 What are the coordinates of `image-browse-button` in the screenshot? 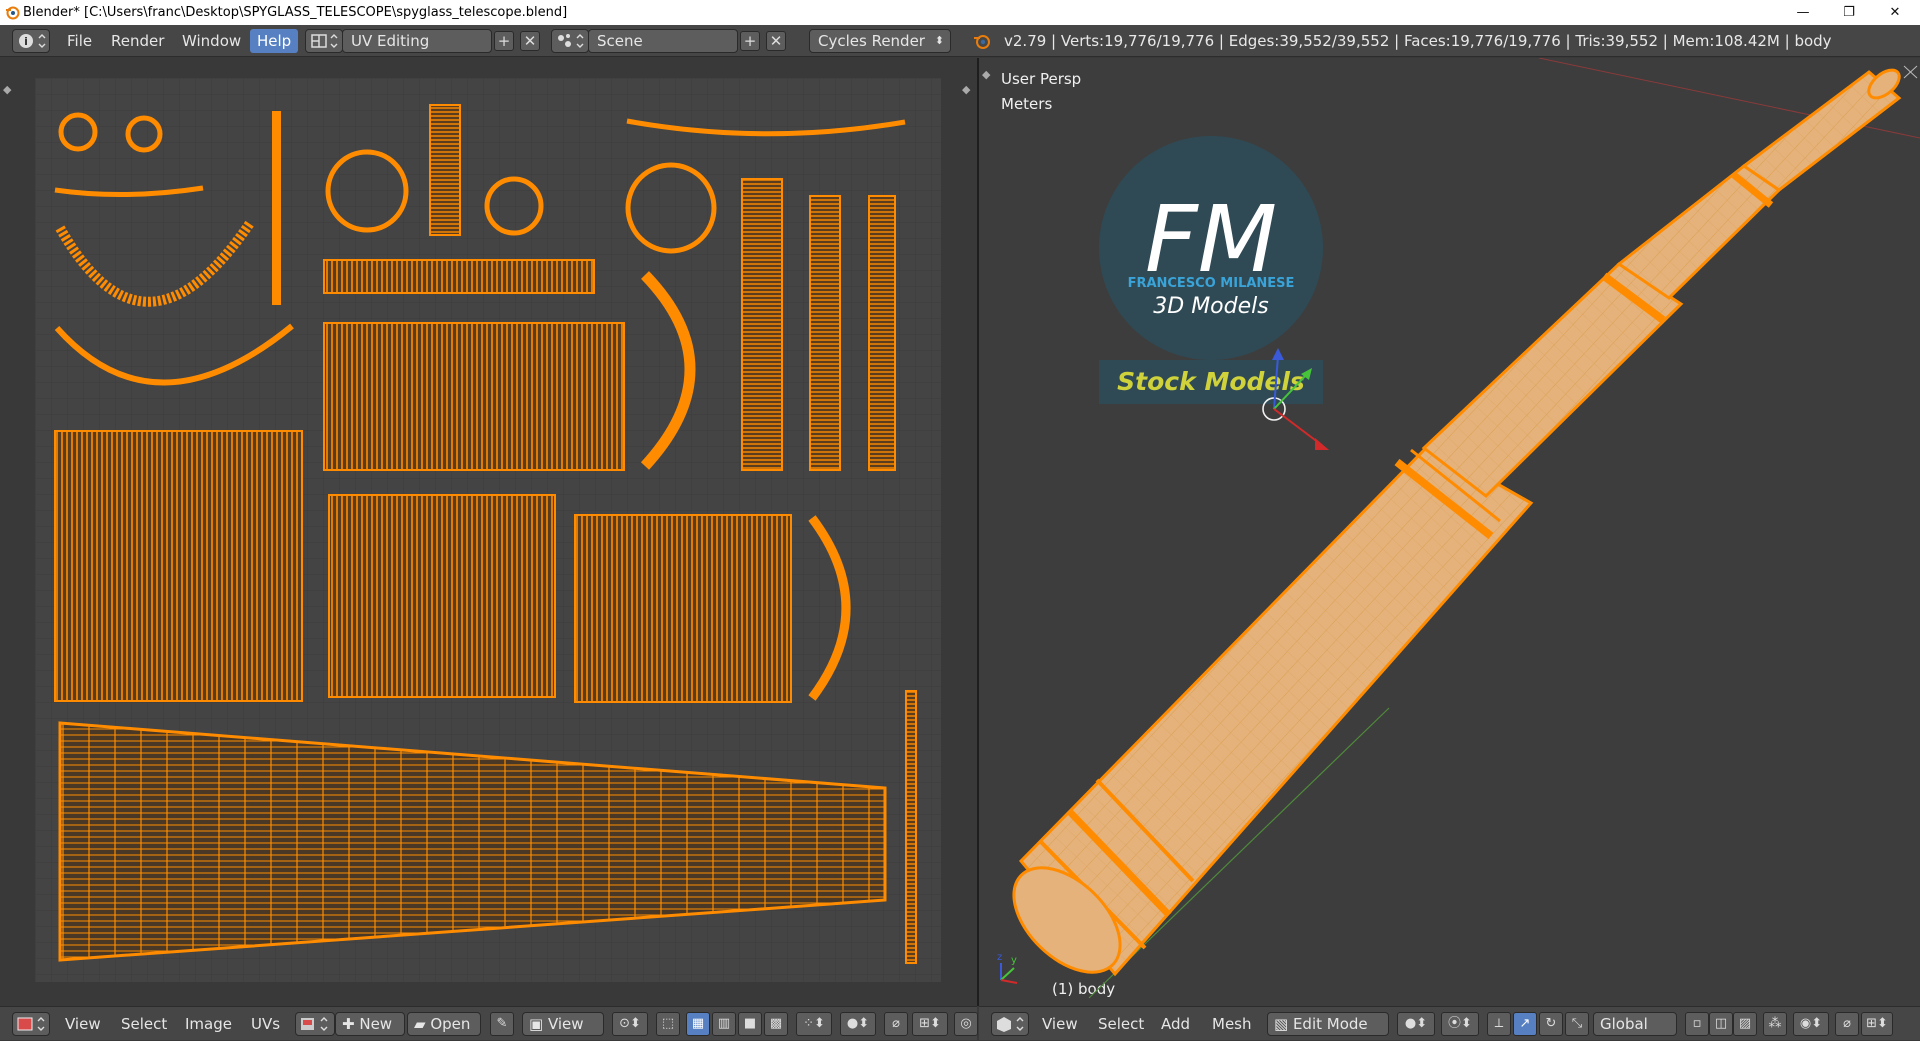 It's located at (315, 1024).